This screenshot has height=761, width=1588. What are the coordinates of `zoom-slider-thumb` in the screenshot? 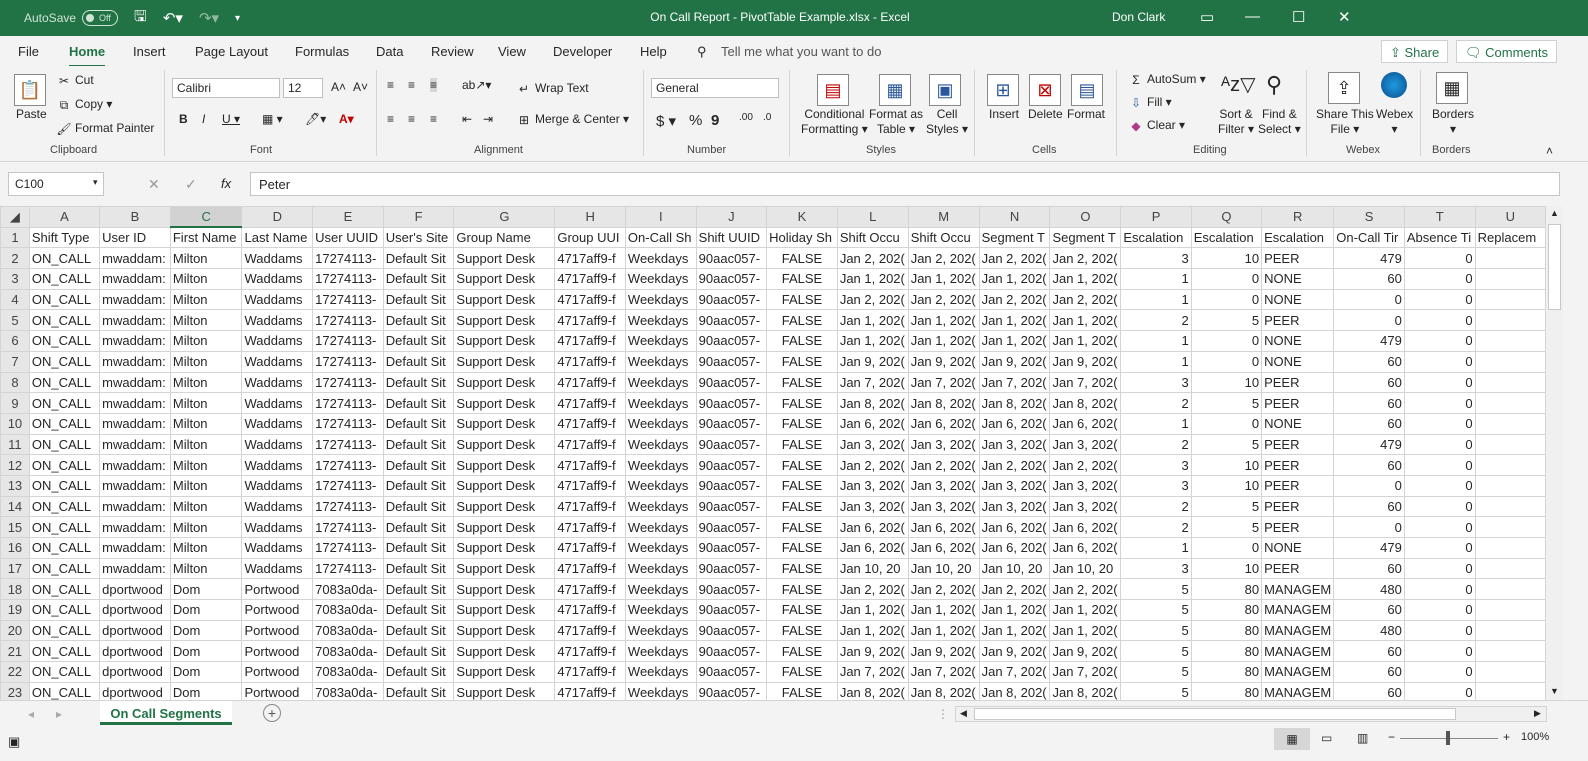 It's located at (1448, 738).